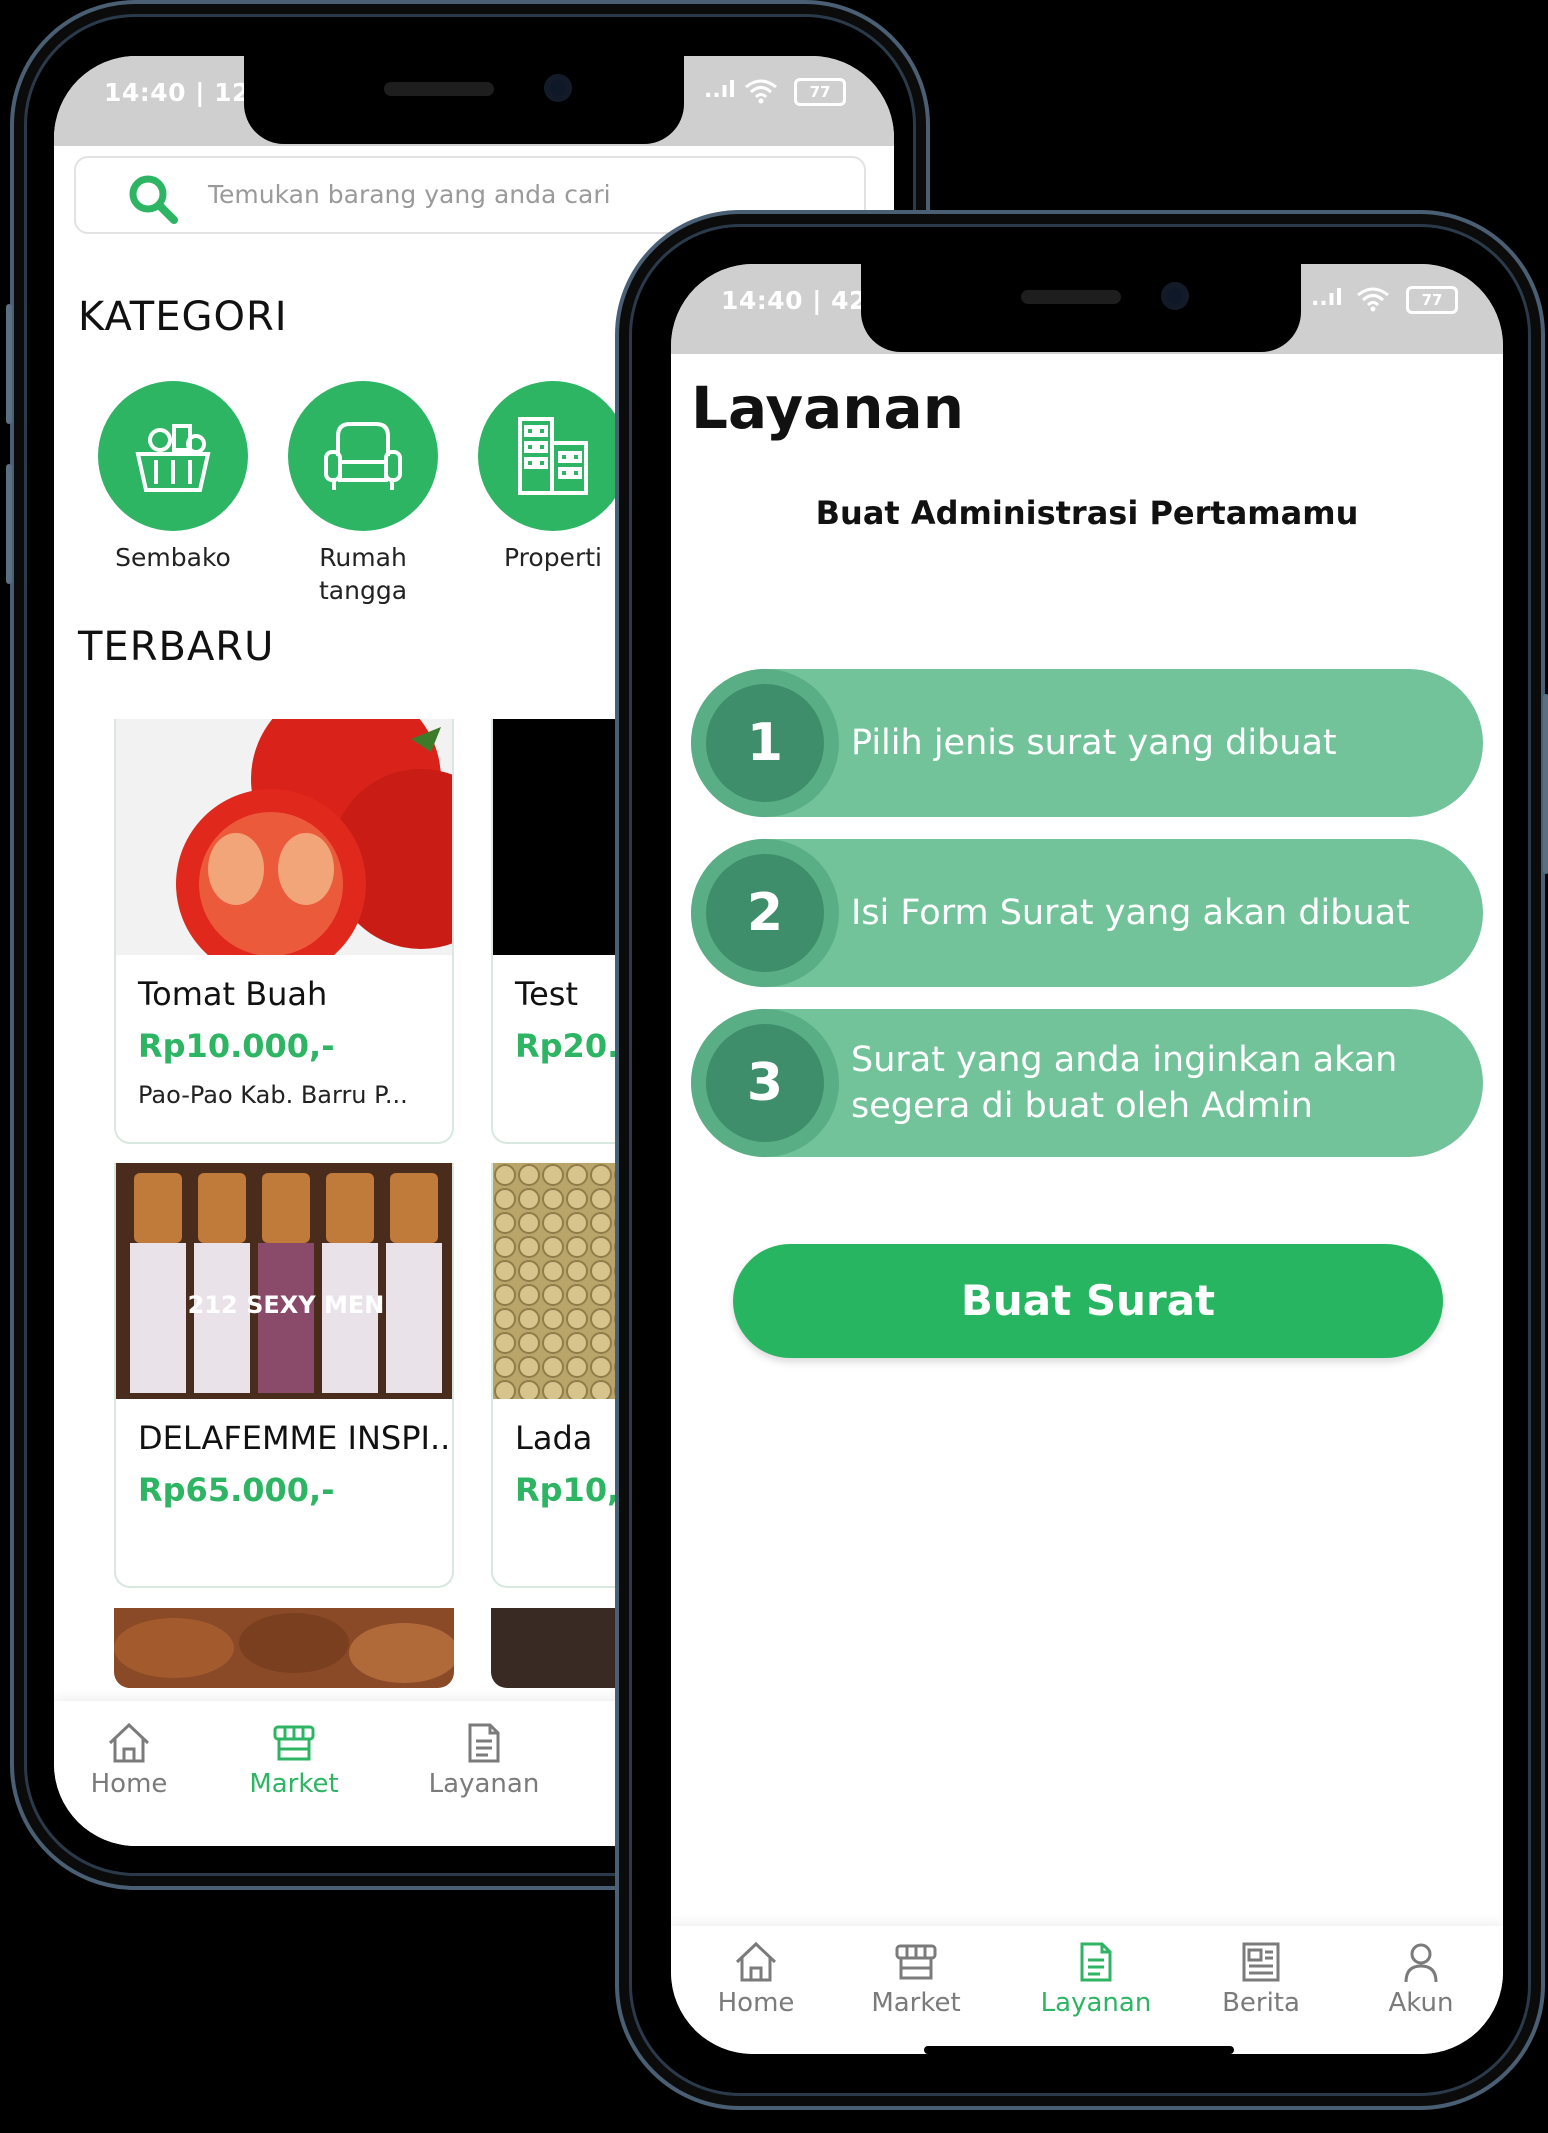 This screenshot has width=1548, height=2133. I want to click on sofa-icon, so click(363, 456).